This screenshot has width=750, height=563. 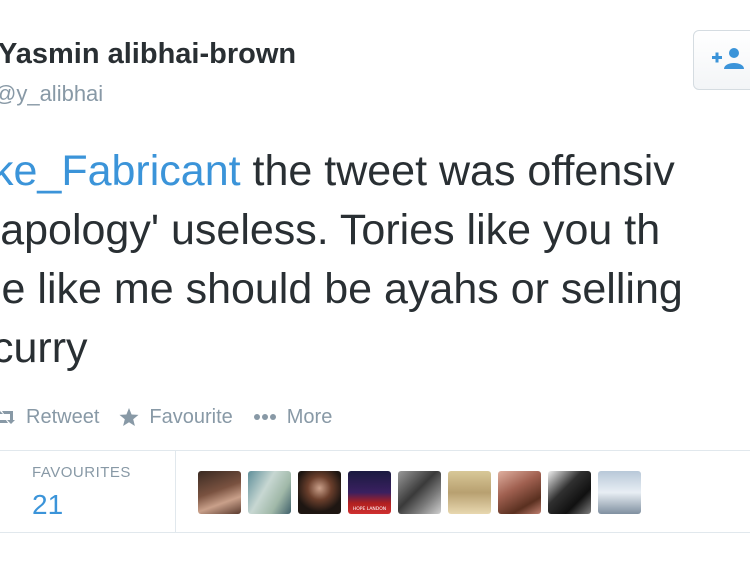 What do you see at coordinates (369, 509) in the screenshot?
I see `avatar-caption: HOPE LANDON` at bounding box center [369, 509].